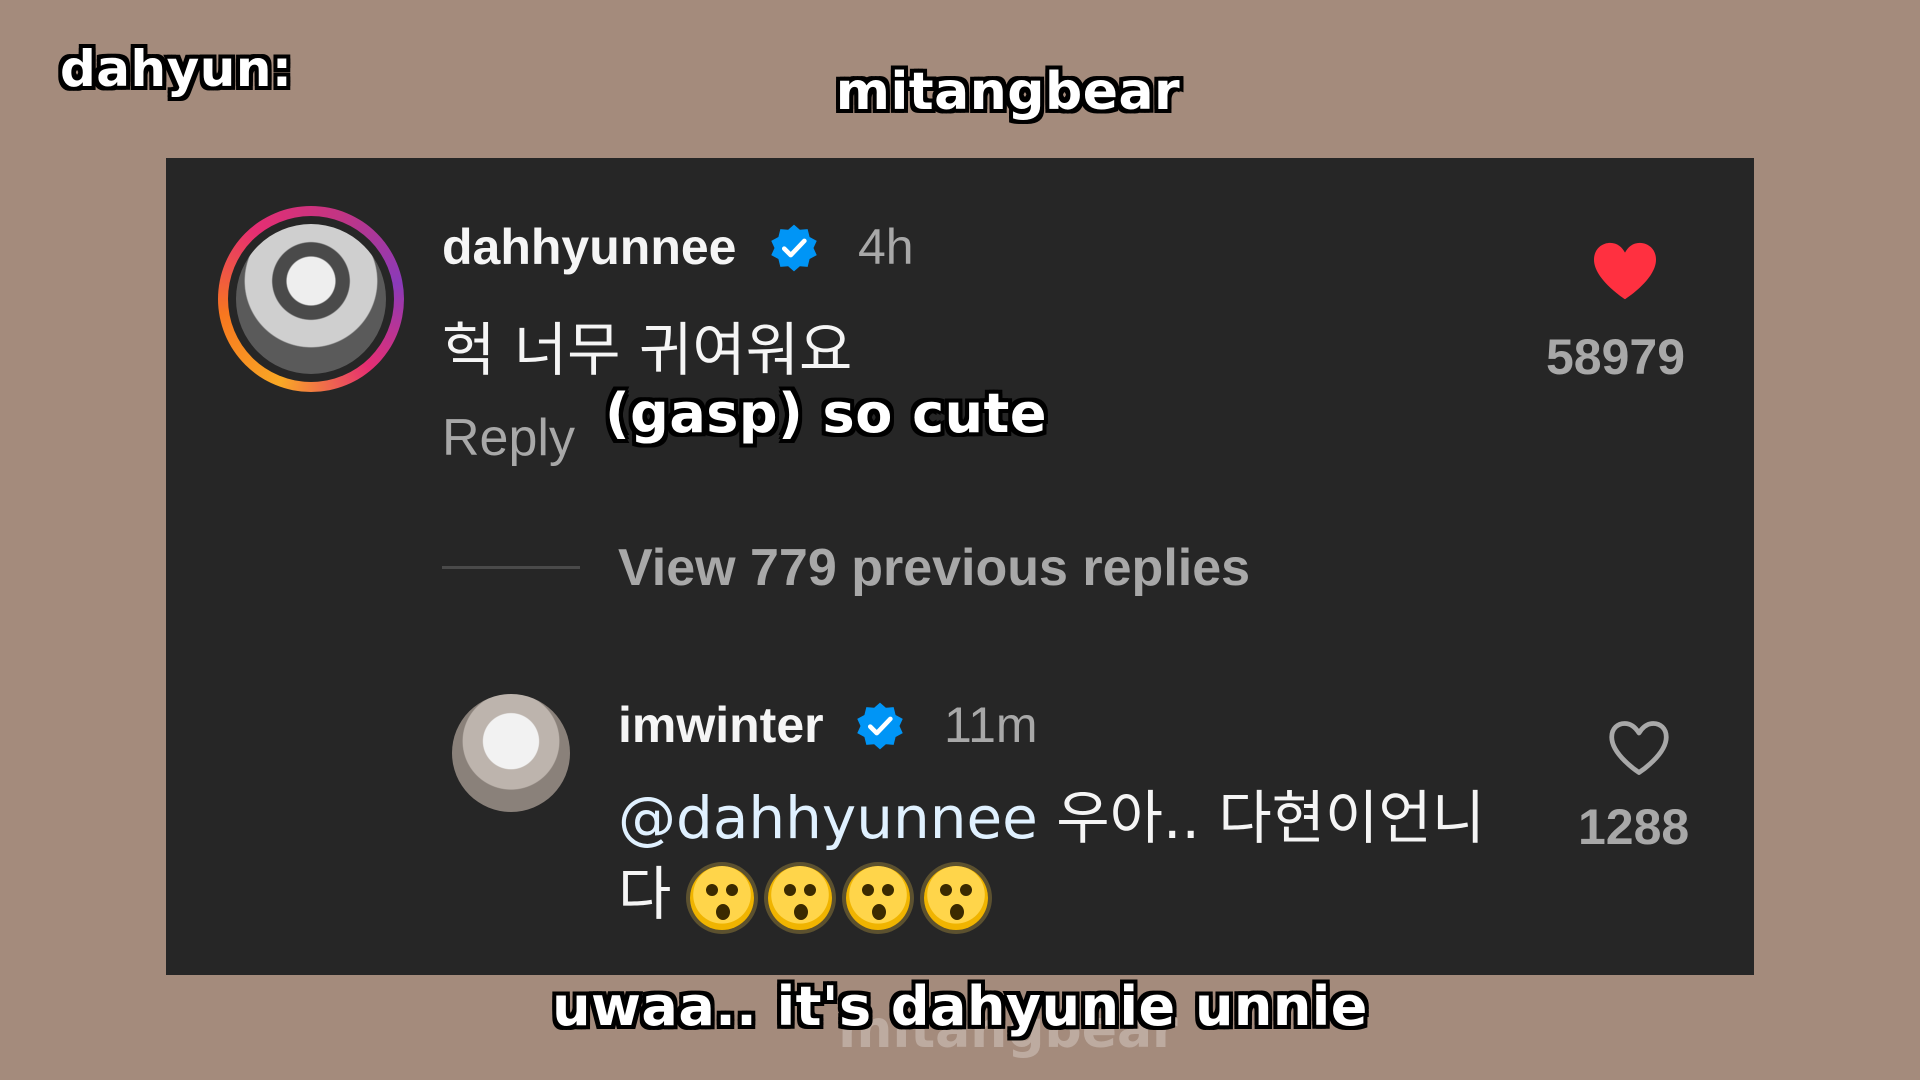  I want to click on reply-timestamp: 11m, so click(991, 725).